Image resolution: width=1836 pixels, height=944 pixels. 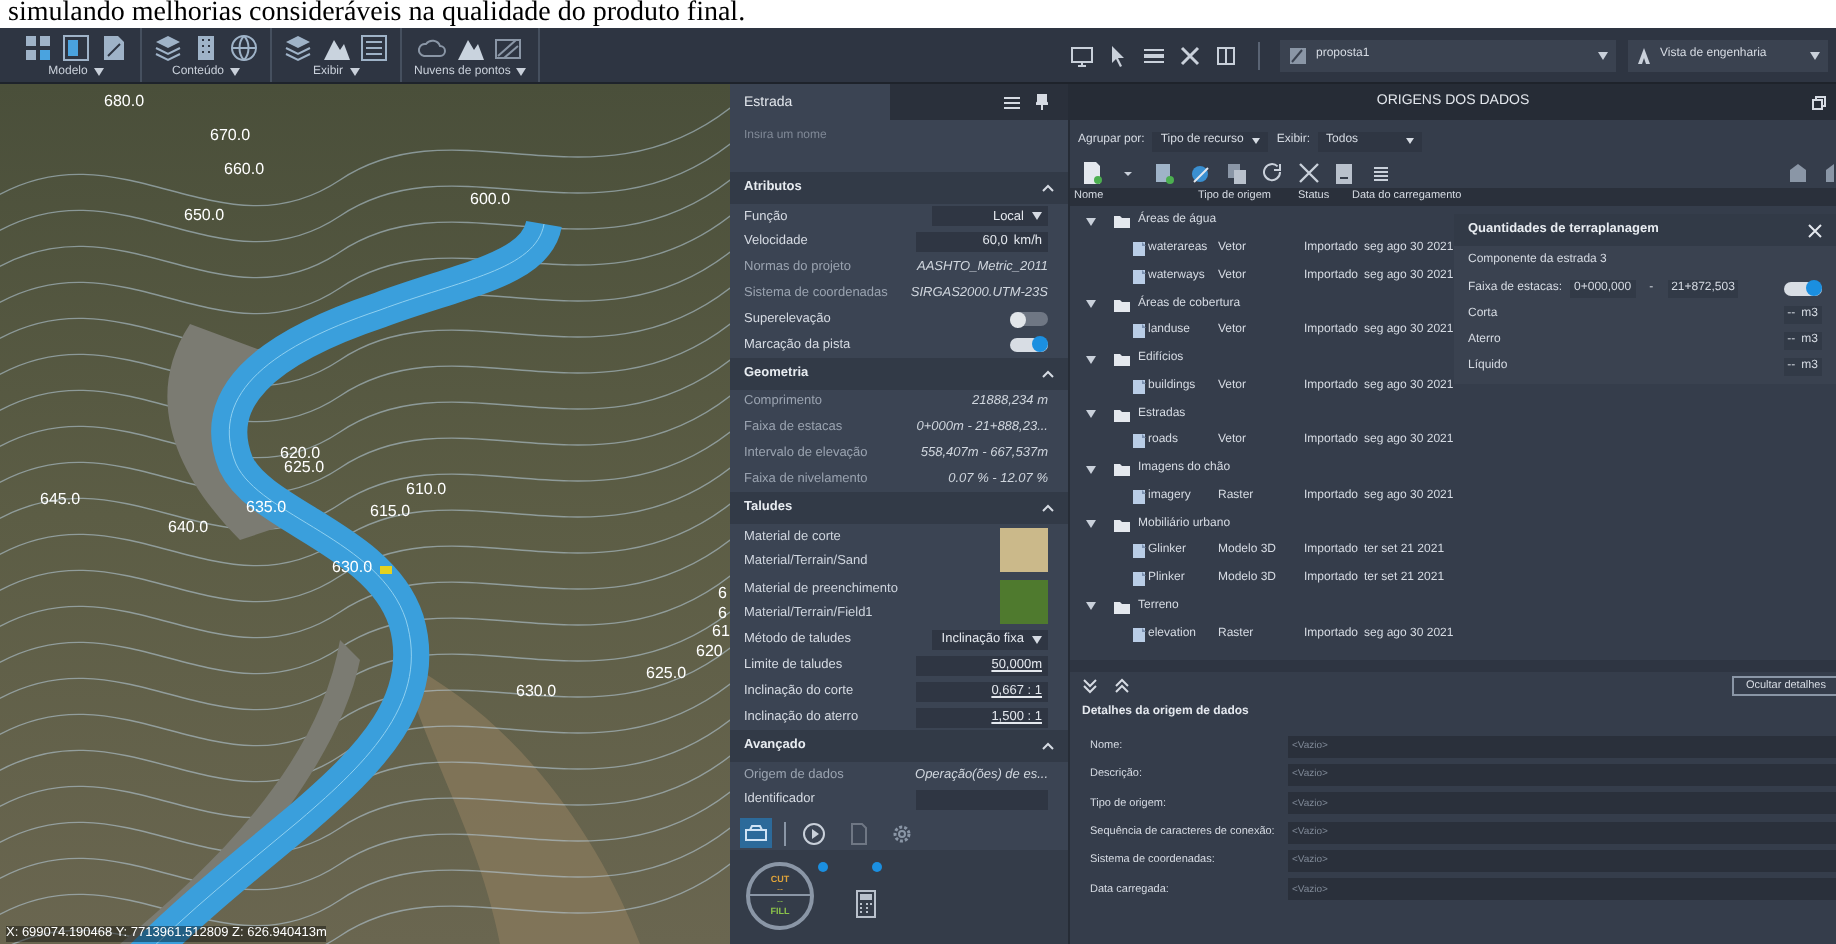 What do you see at coordinates (721, 631) in the screenshot?
I see `contour-label: 61` at bounding box center [721, 631].